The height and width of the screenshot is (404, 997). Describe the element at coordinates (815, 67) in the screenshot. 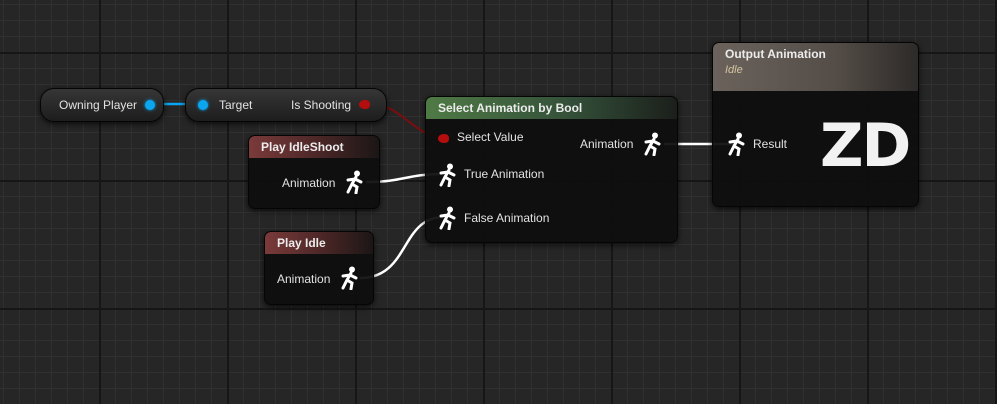

I see `output-animation-header: Output Animation Idle` at that location.